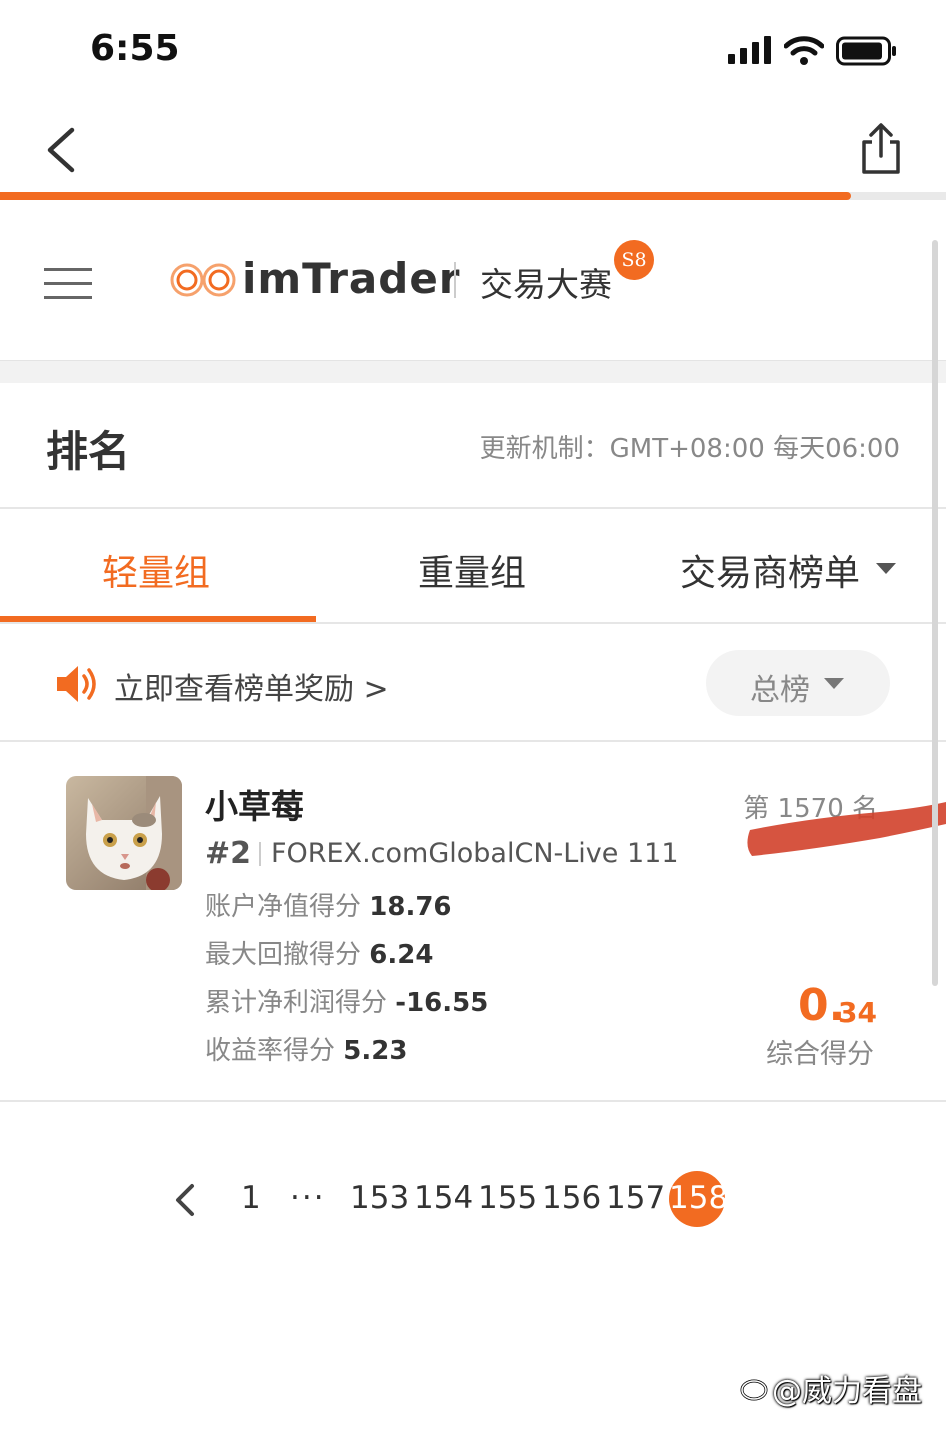 The width and height of the screenshot is (946, 1440). I want to click on tab-heavy-group: 重量组, so click(472, 570).